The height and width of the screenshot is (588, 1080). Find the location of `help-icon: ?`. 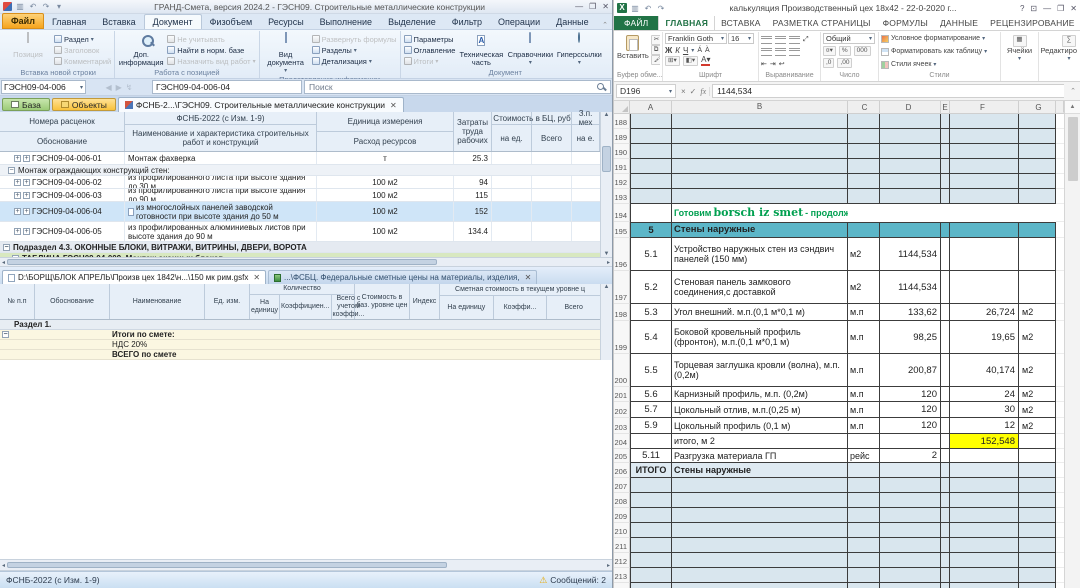

help-icon: ? is located at coordinates (1022, 8).